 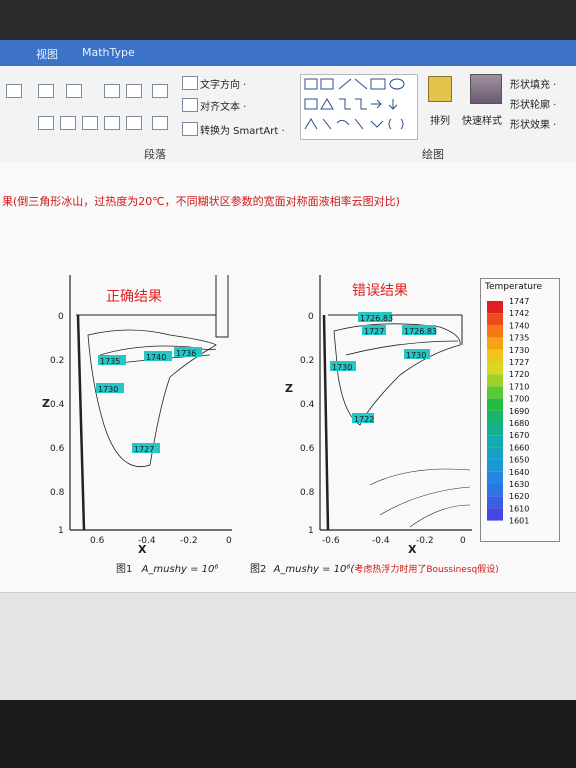 I want to click on text-direction-button: 文字方向 ·, so click(x=223, y=83).